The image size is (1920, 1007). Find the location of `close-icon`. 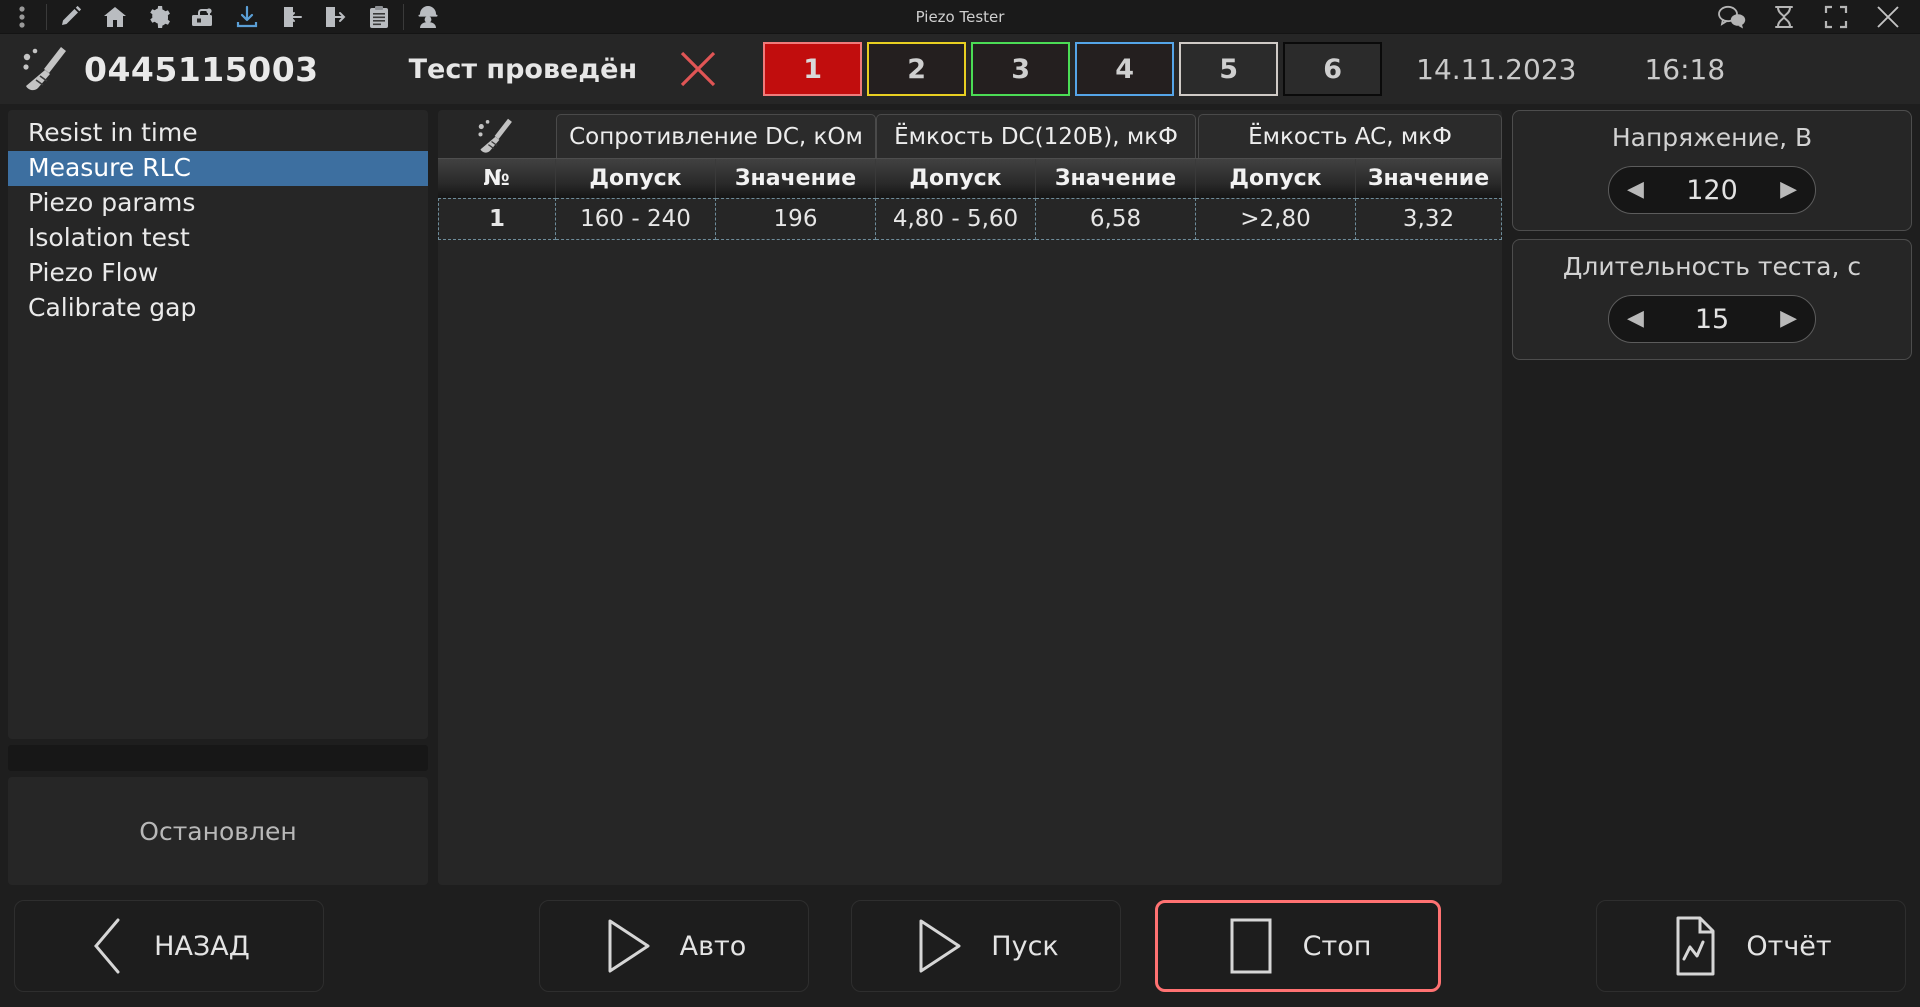

close-icon is located at coordinates (1888, 17).